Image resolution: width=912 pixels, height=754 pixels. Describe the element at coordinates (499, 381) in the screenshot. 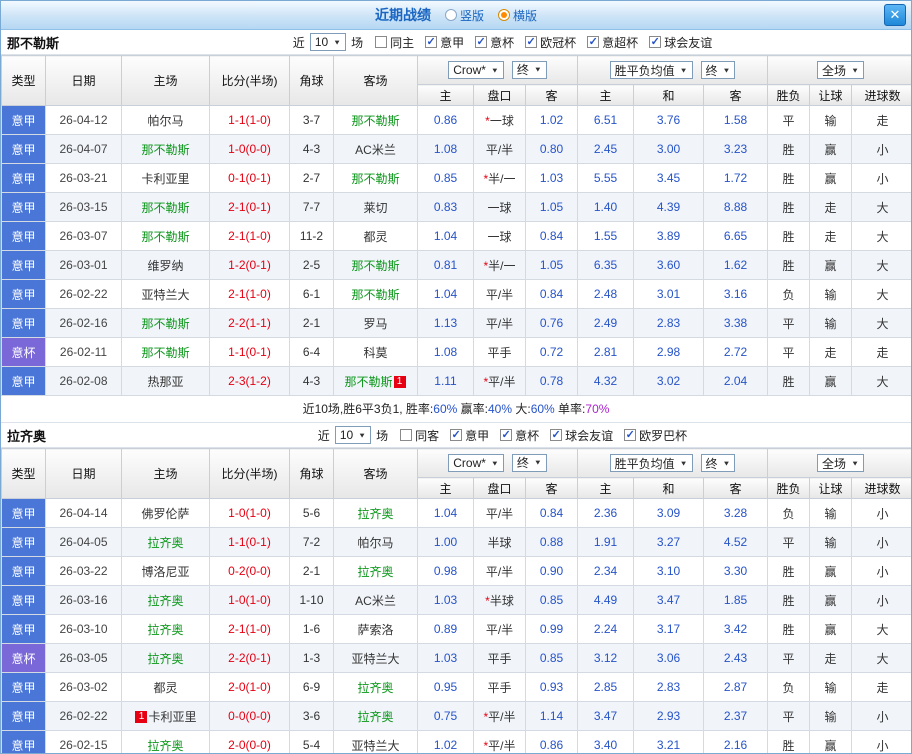

I see `handicap-cell: *平/半` at that location.